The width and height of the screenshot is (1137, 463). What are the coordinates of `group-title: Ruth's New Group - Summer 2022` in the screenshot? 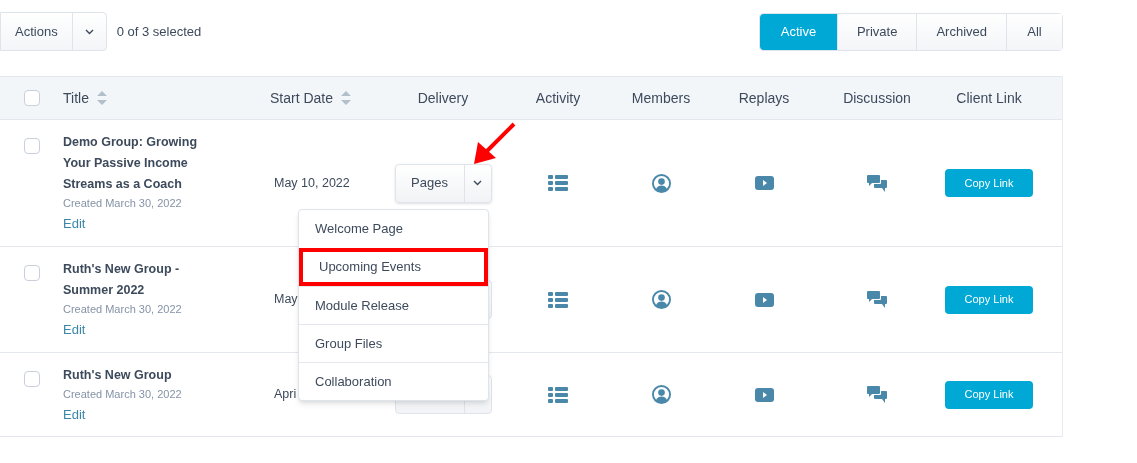 It's located at (122, 280).